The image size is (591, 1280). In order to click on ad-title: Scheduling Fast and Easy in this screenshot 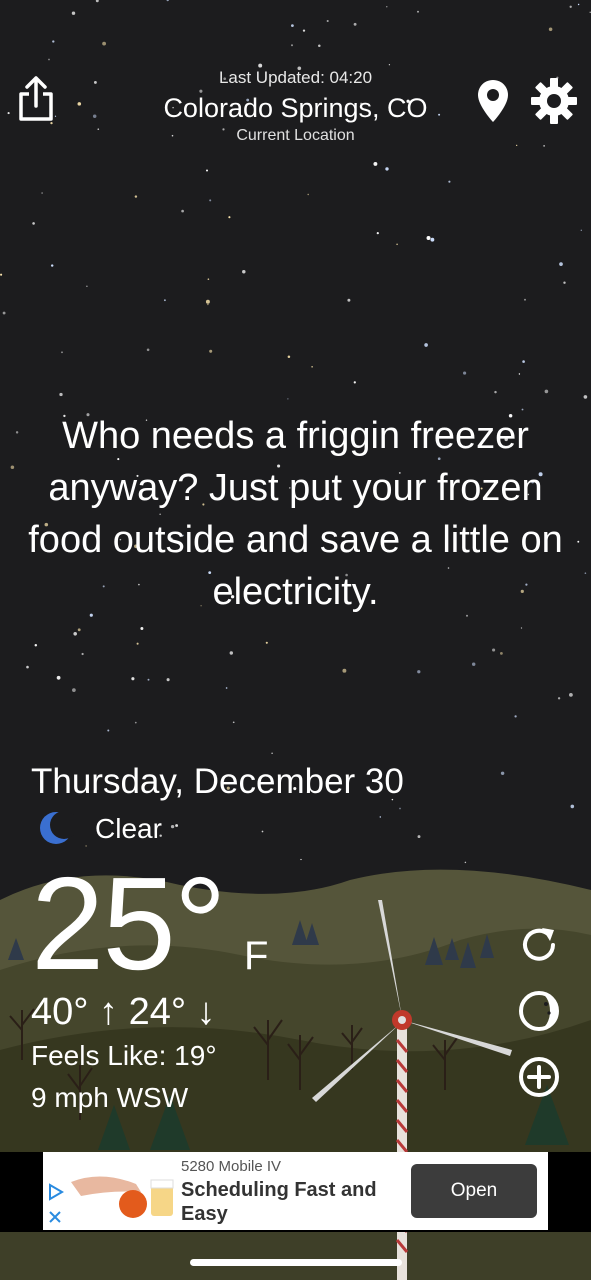, I will do `click(279, 1202)`.